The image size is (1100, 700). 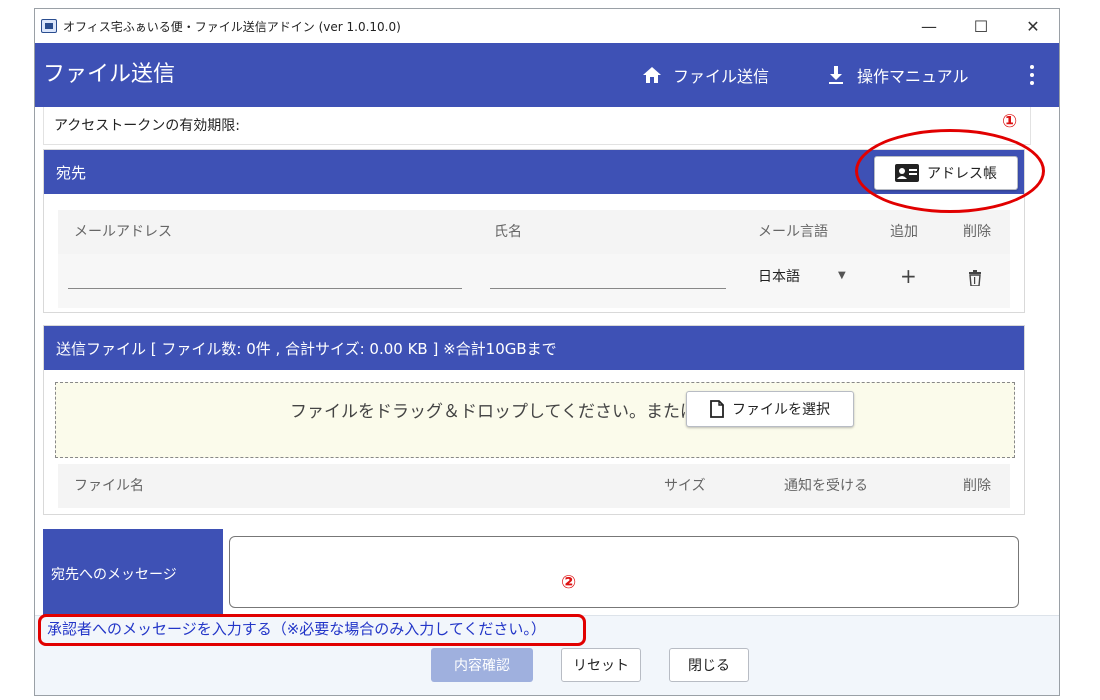 I want to click on select-file-label: ファイルを選択, so click(x=781, y=410).